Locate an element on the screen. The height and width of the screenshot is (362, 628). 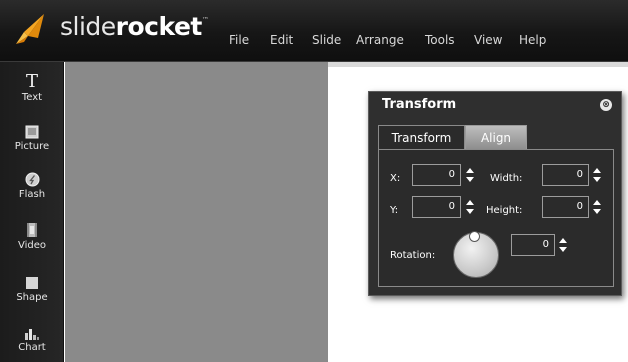
panel-title: Transform is located at coordinates (419, 104).